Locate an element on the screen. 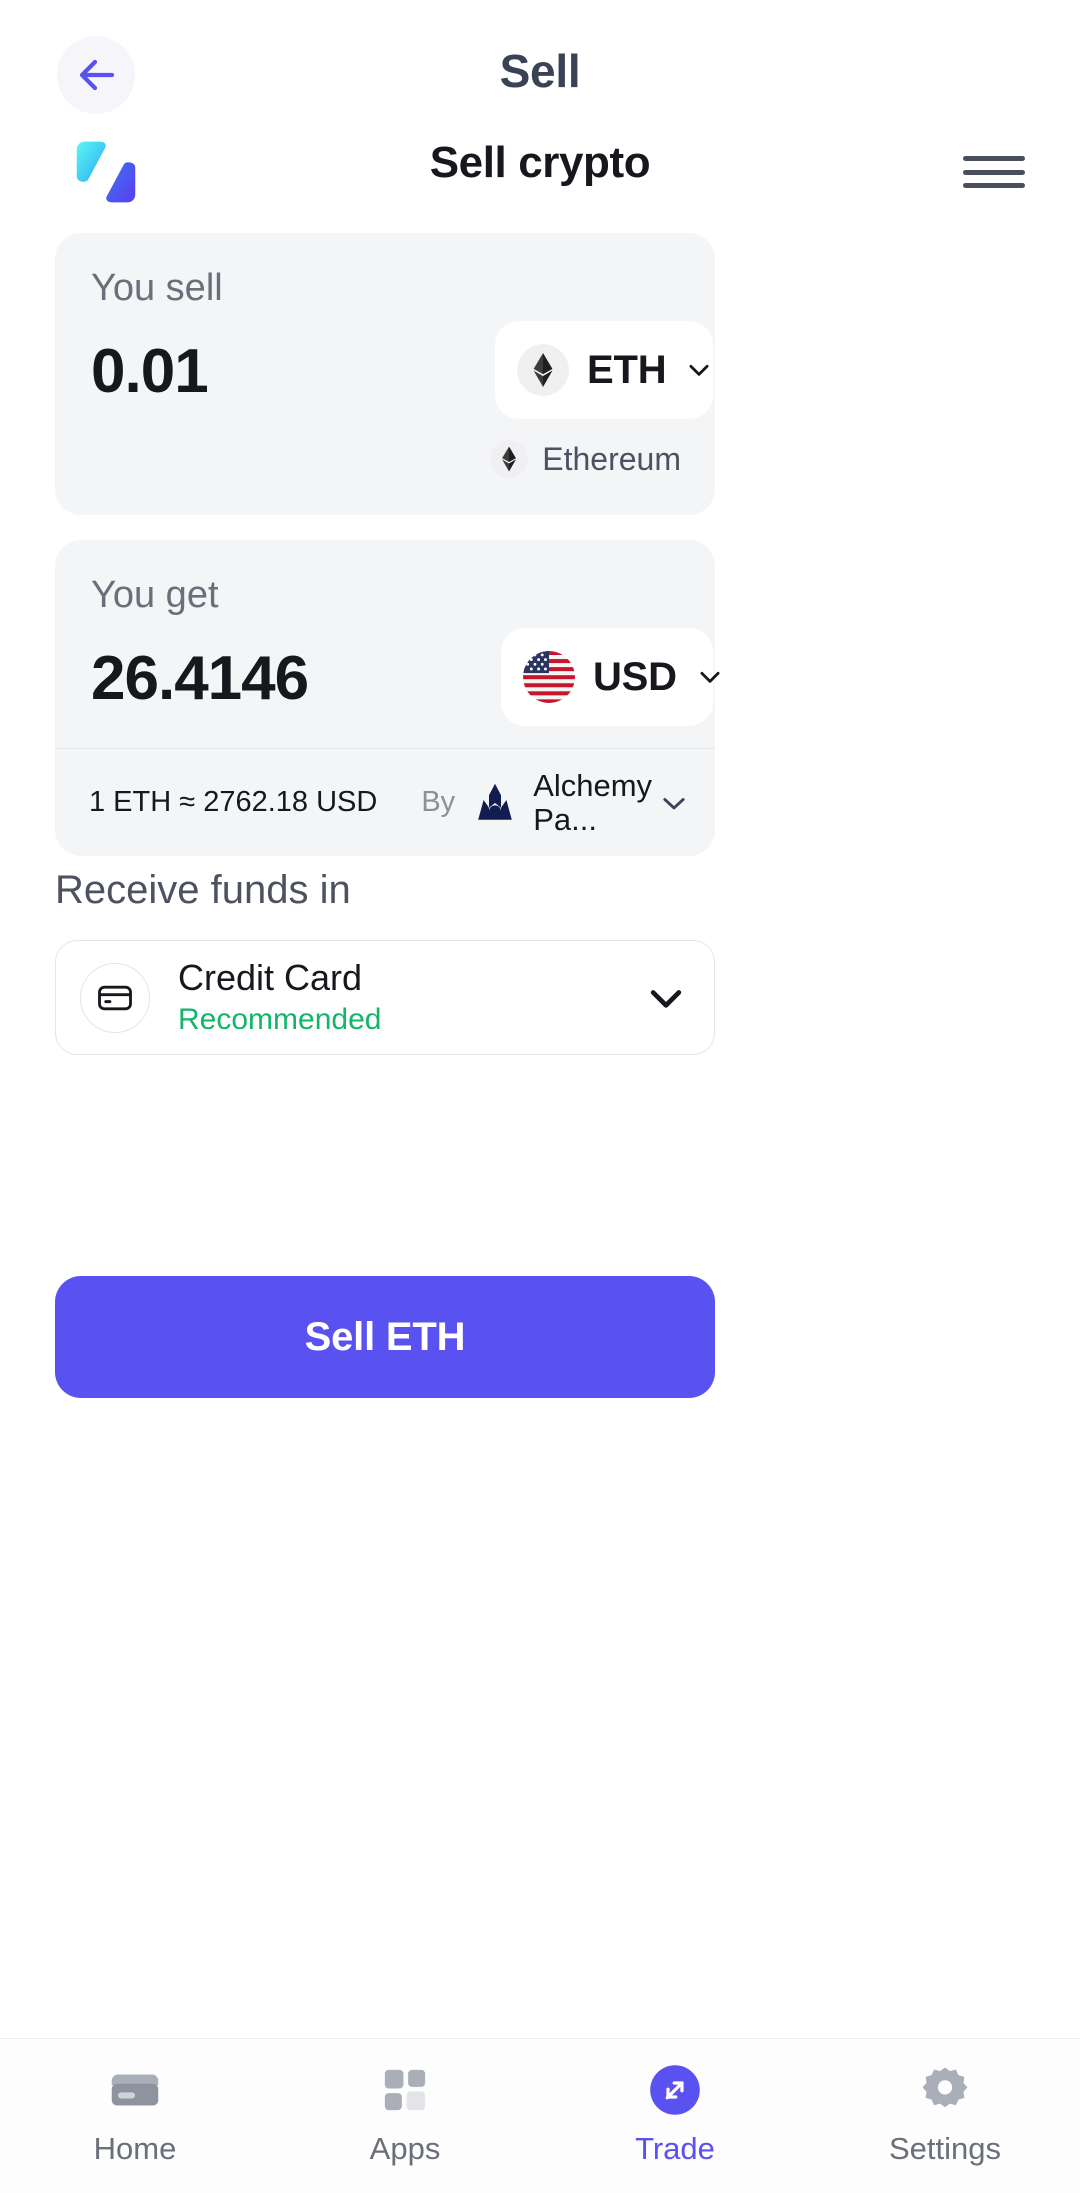 This screenshot has width=1080, height=2193. hamburger-menu-icon is located at coordinates (994, 172).